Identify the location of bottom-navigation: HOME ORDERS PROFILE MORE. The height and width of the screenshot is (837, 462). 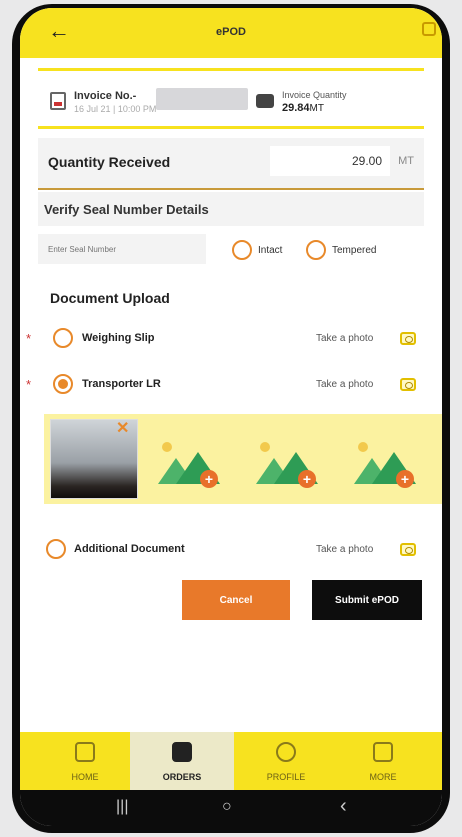
(231, 761).